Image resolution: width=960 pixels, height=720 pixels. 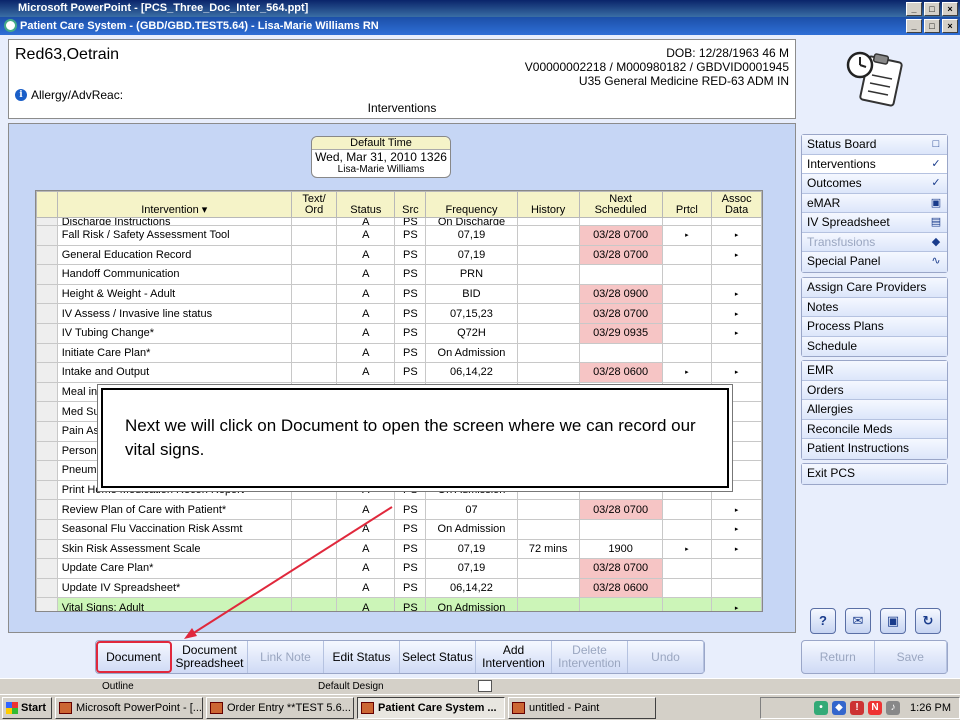 What do you see at coordinates (438, 657) in the screenshot?
I see `select-status-button: Select Status` at bounding box center [438, 657].